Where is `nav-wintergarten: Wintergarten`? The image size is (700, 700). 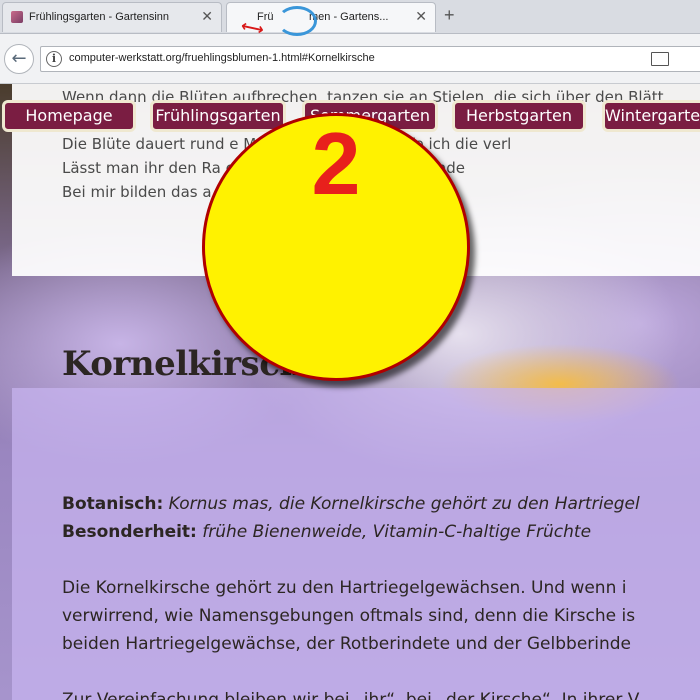
nav-wintergarten: Wintergarten is located at coordinates (651, 116).